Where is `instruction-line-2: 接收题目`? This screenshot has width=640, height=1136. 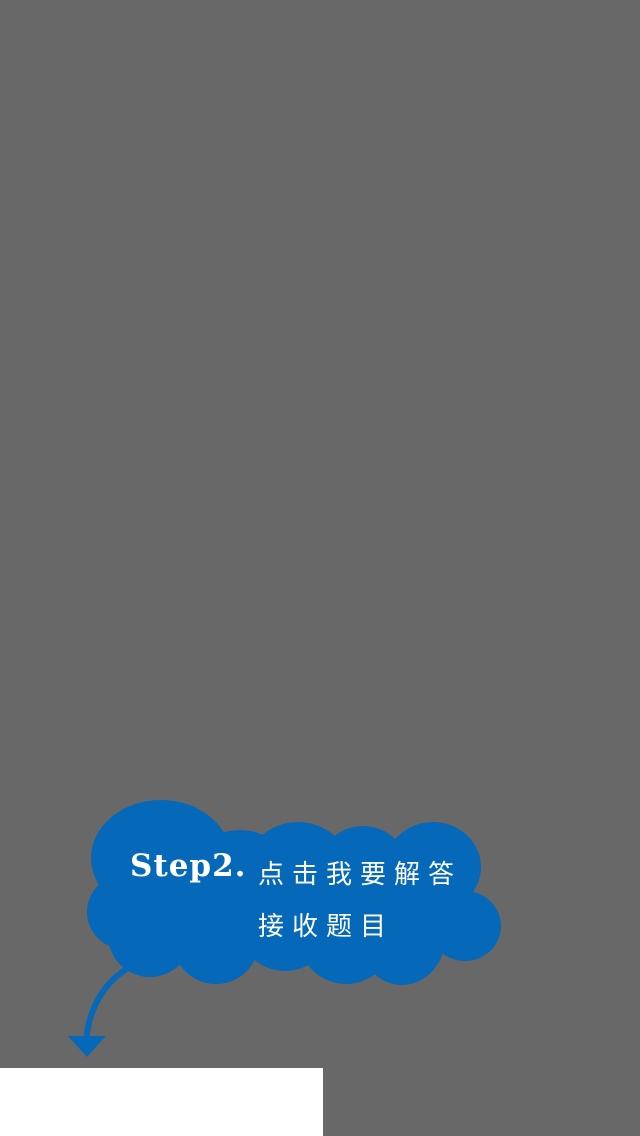
instruction-line-2: 接收题目 is located at coordinates (326, 927).